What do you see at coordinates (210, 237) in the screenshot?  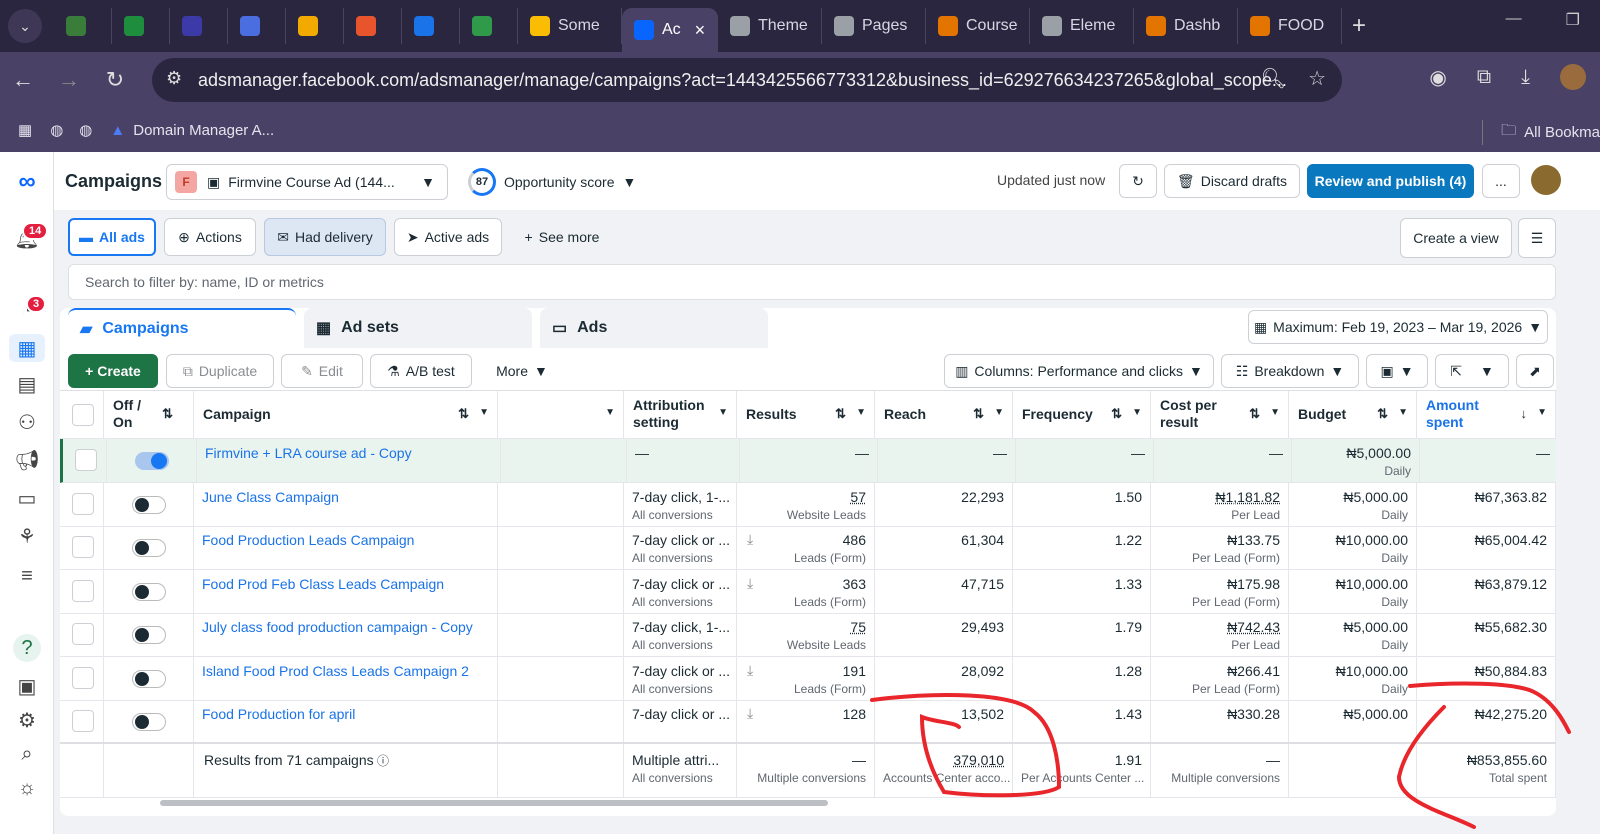 I see `actions-filter: ⊕ Actions` at bounding box center [210, 237].